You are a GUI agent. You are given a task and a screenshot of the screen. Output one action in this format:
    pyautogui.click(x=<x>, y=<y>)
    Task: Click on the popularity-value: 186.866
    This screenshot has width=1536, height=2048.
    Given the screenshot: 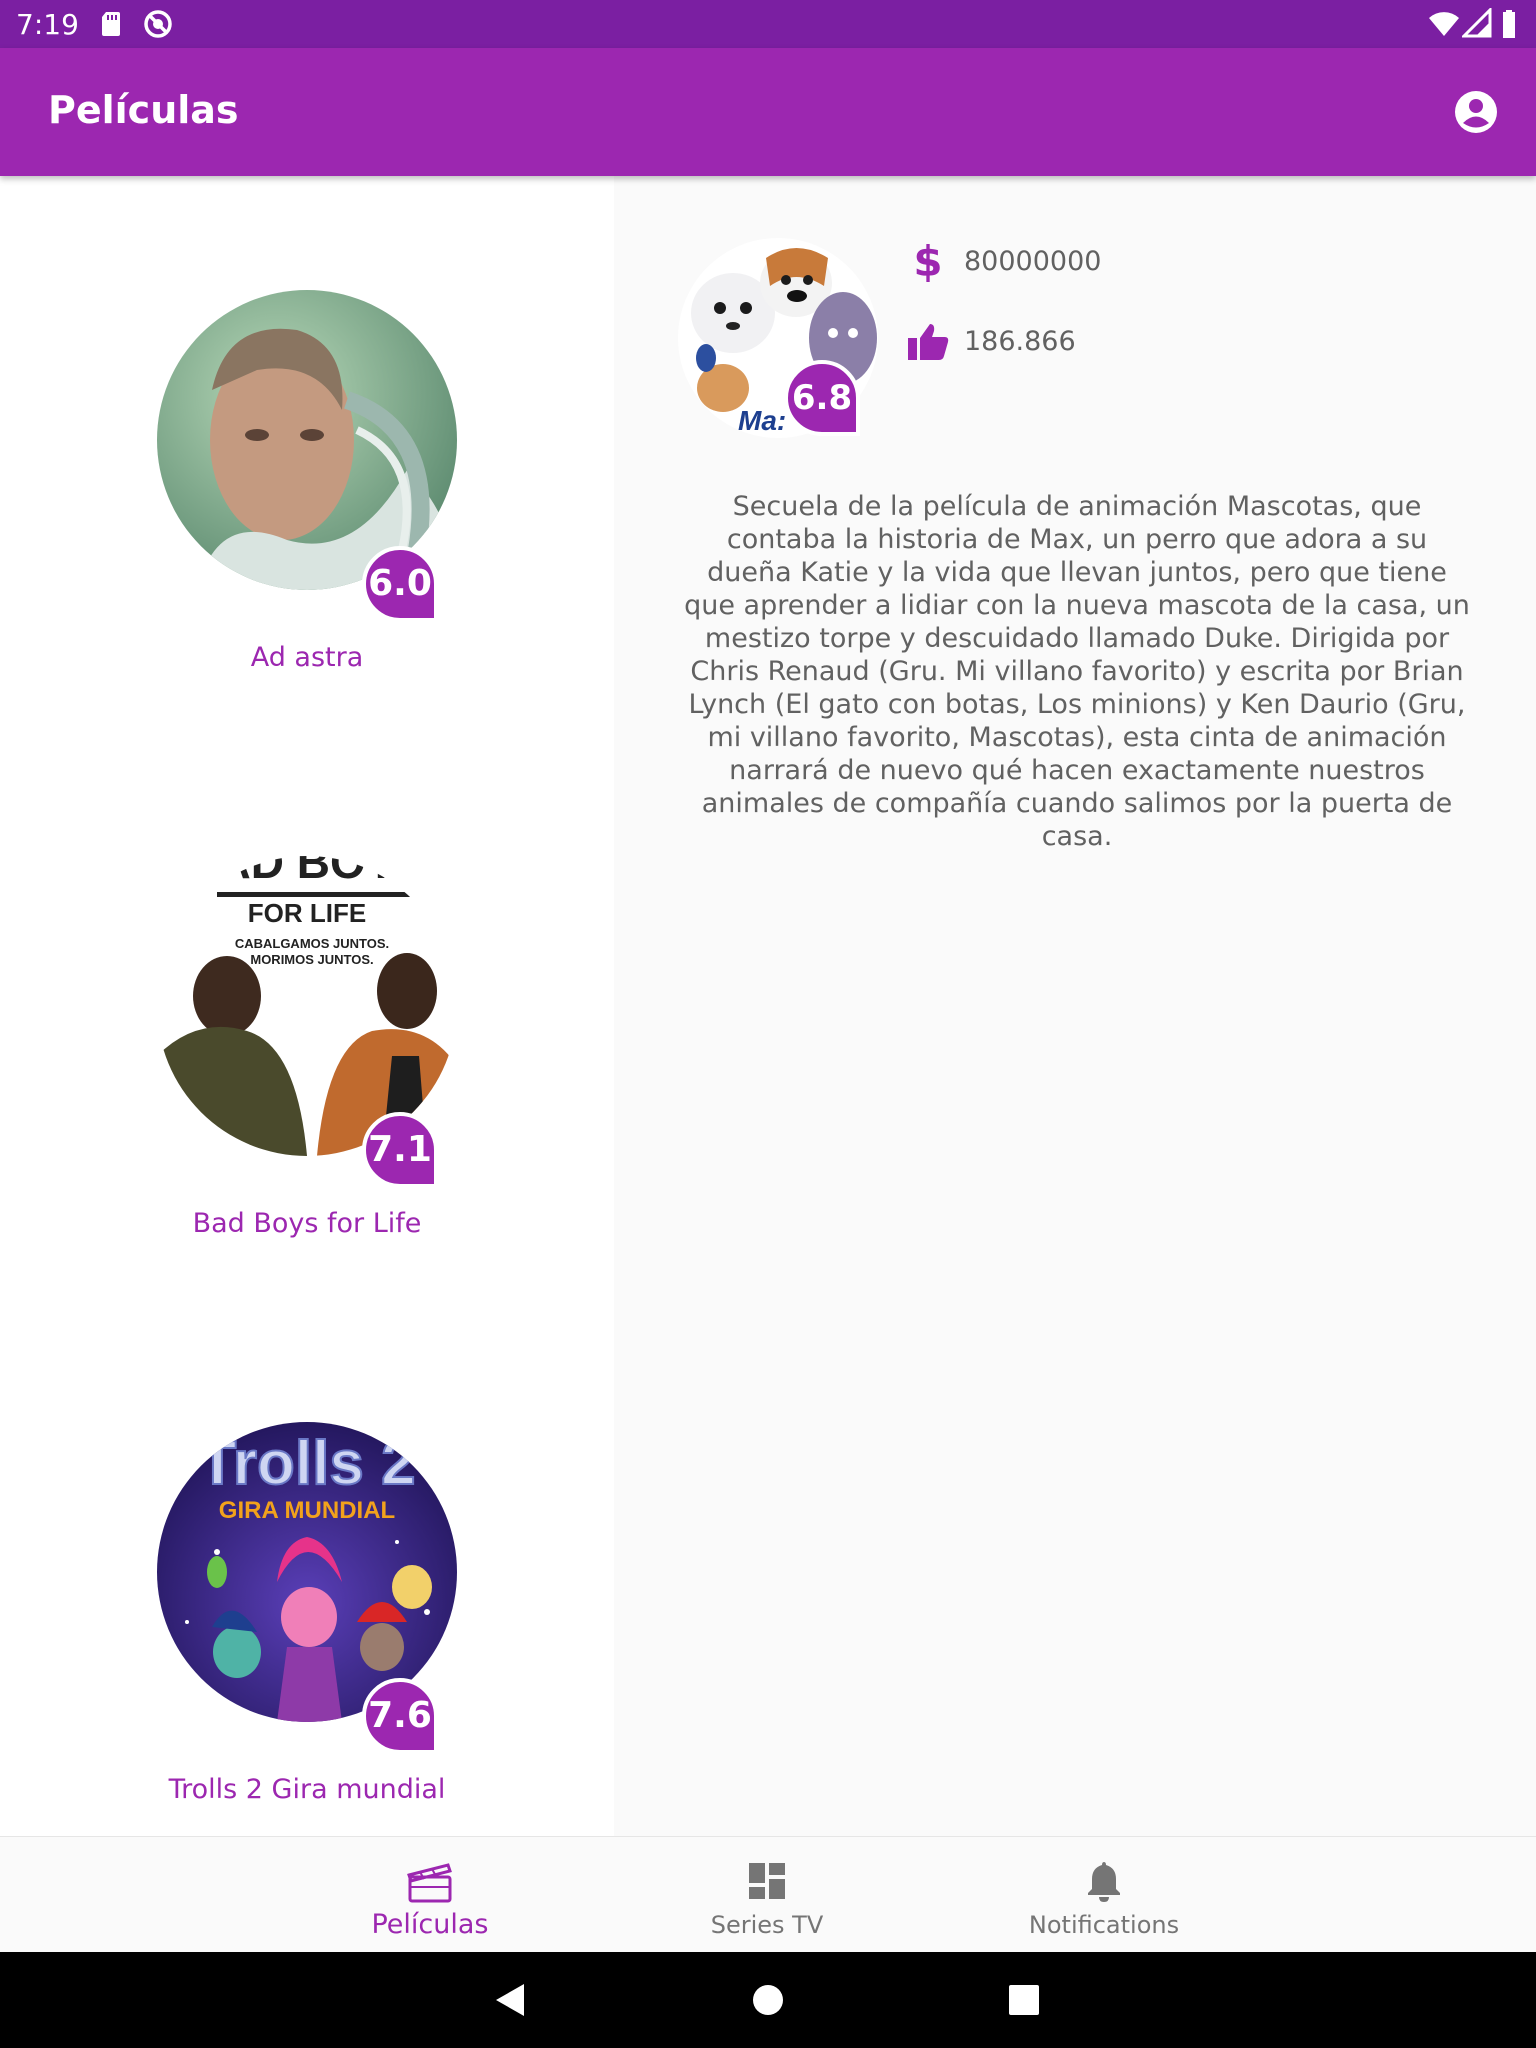 What is the action you would take?
    pyautogui.click(x=1020, y=341)
    